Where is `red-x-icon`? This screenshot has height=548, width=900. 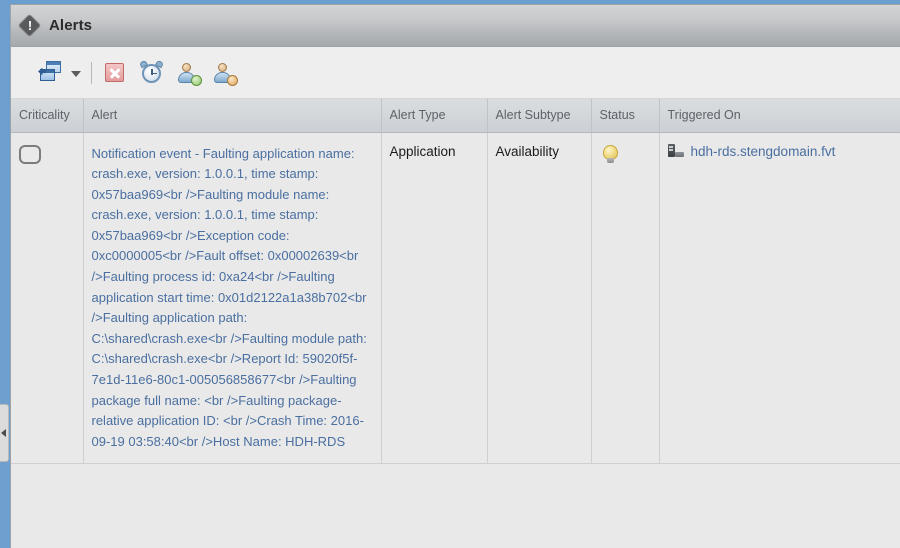 red-x-icon is located at coordinates (114, 72).